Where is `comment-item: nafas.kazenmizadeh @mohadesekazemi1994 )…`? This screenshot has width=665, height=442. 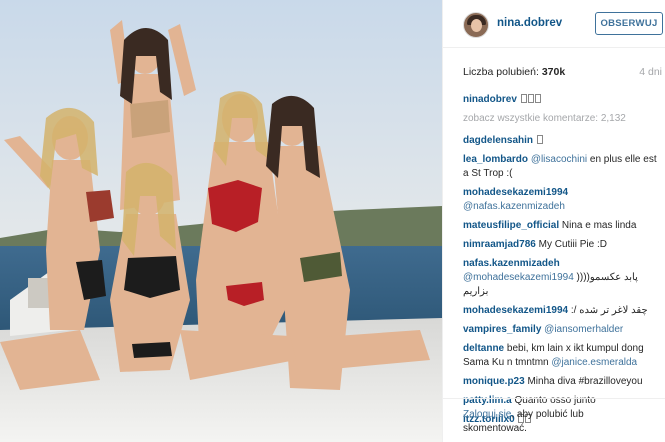
comment-item: nafas.kazenmizadeh @mohadesekazemi1994 )… is located at coordinates (562, 278).